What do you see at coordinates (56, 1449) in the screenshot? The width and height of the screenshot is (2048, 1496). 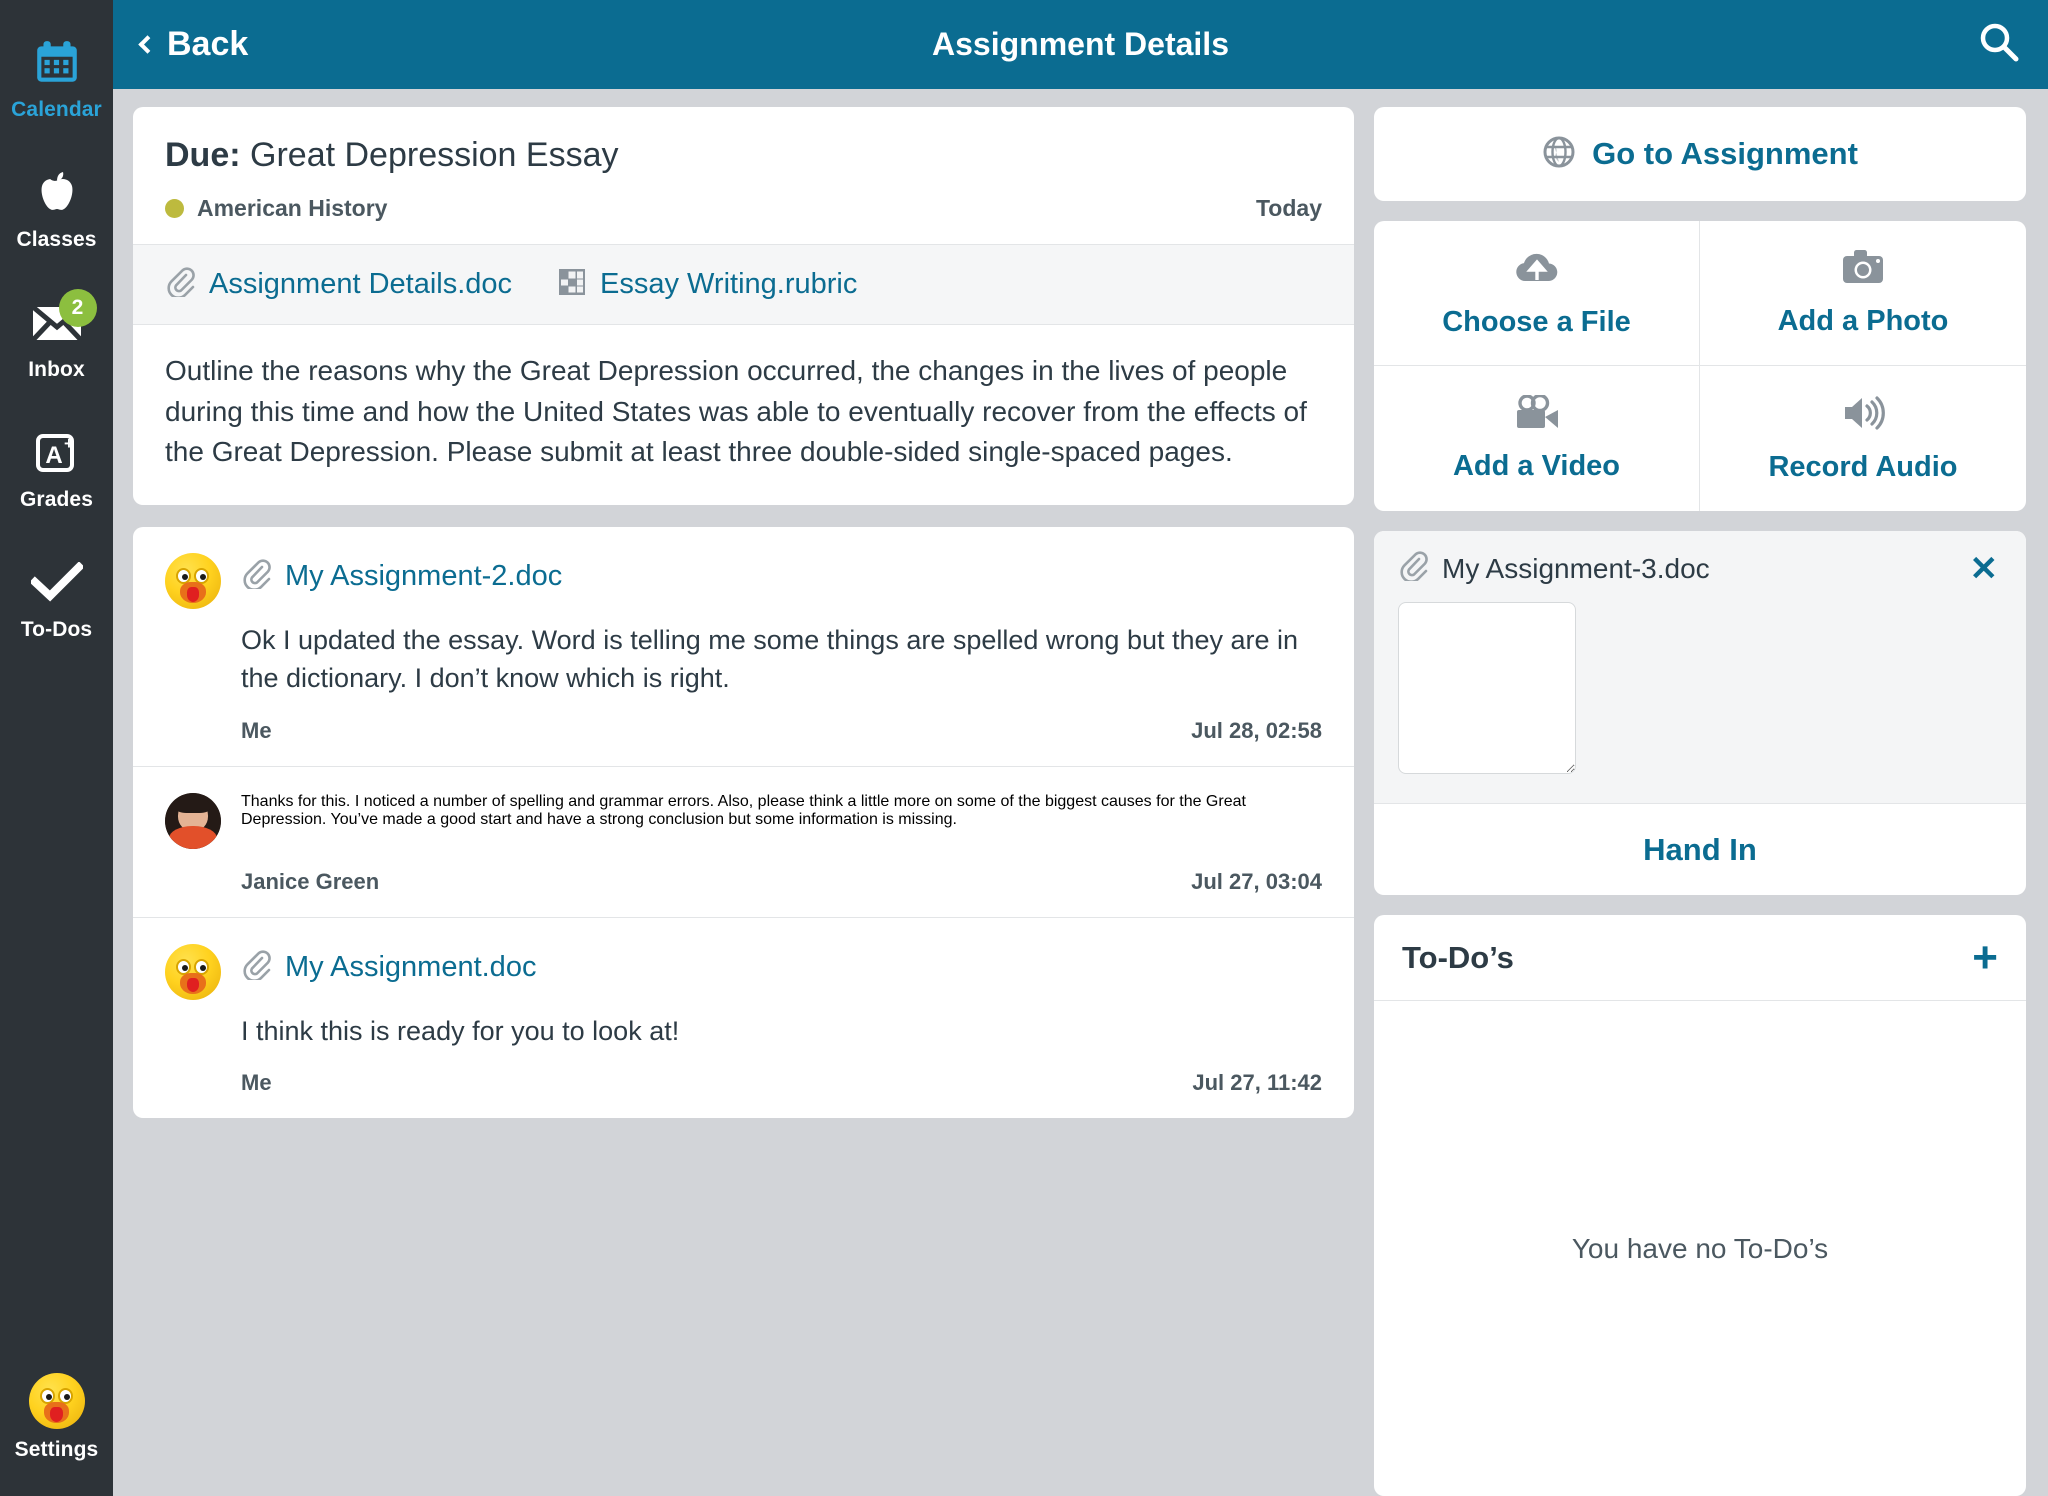 I see `sidebar-item-label: Settings` at bounding box center [56, 1449].